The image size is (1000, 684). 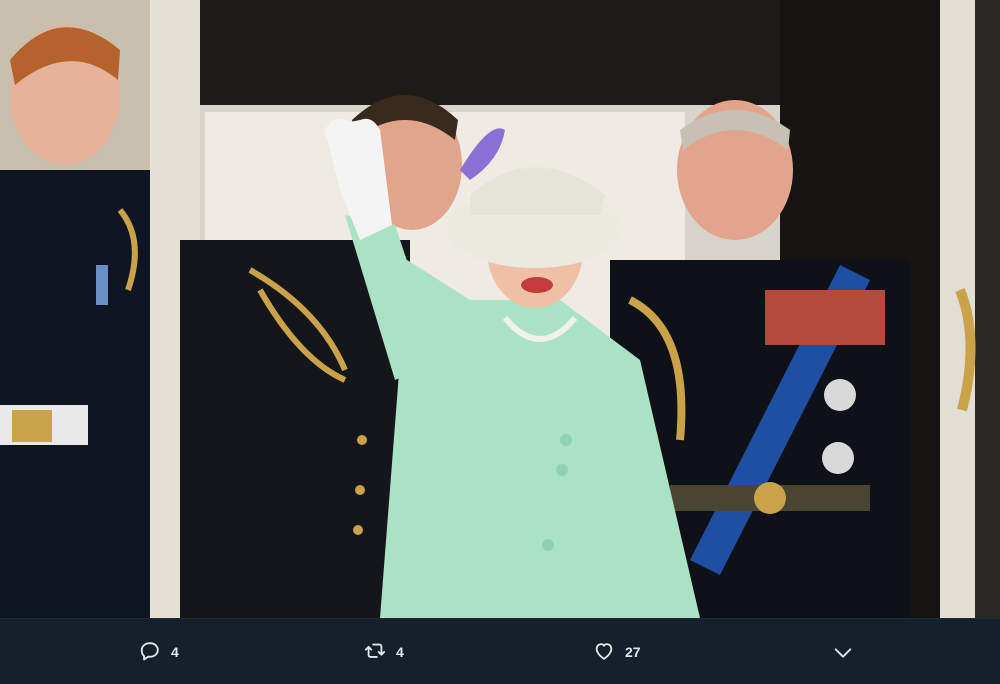 I want to click on reply-count: 4, so click(x=175, y=652).